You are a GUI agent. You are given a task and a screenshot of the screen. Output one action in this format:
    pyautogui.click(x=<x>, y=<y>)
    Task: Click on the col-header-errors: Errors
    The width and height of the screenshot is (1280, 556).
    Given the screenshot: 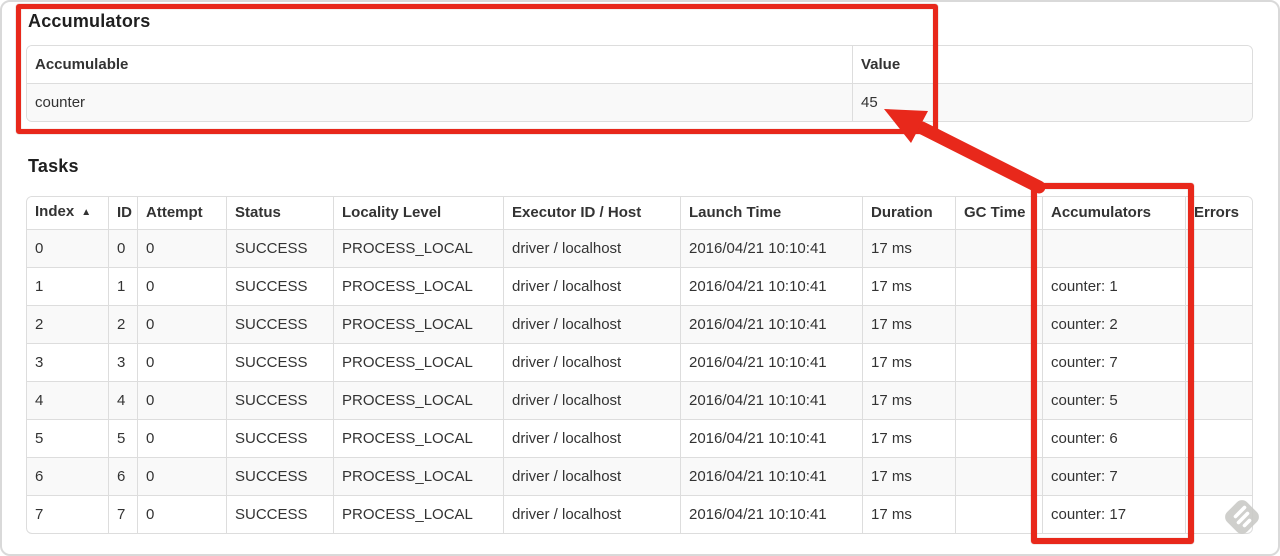 What is the action you would take?
    pyautogui.click(x=1219, y=213)
    